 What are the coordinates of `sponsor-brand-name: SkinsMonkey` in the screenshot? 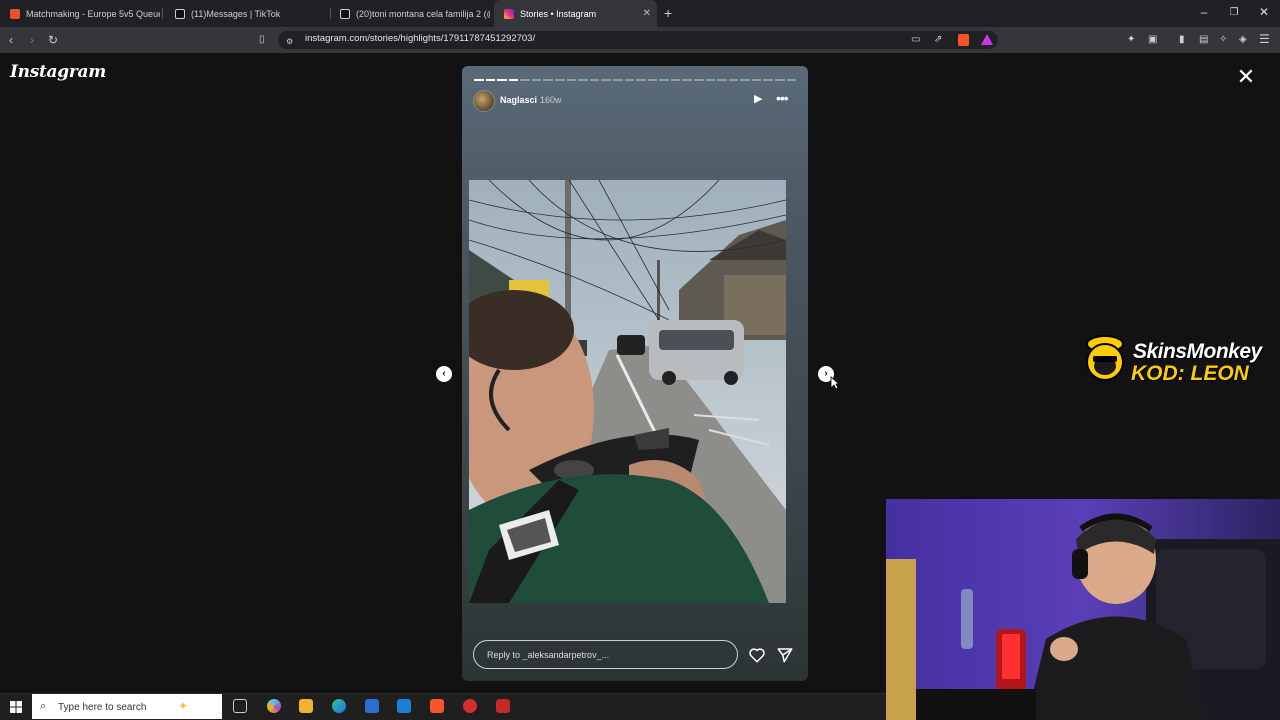 It's located at (1197, 351).